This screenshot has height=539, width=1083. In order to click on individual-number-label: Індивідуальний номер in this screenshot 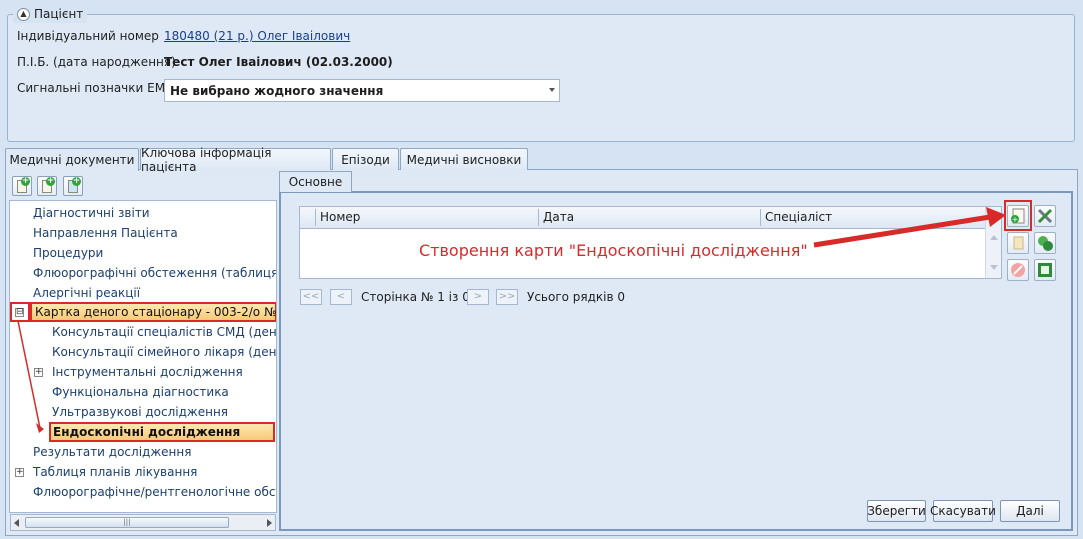, I will do `click(88, 36)`.